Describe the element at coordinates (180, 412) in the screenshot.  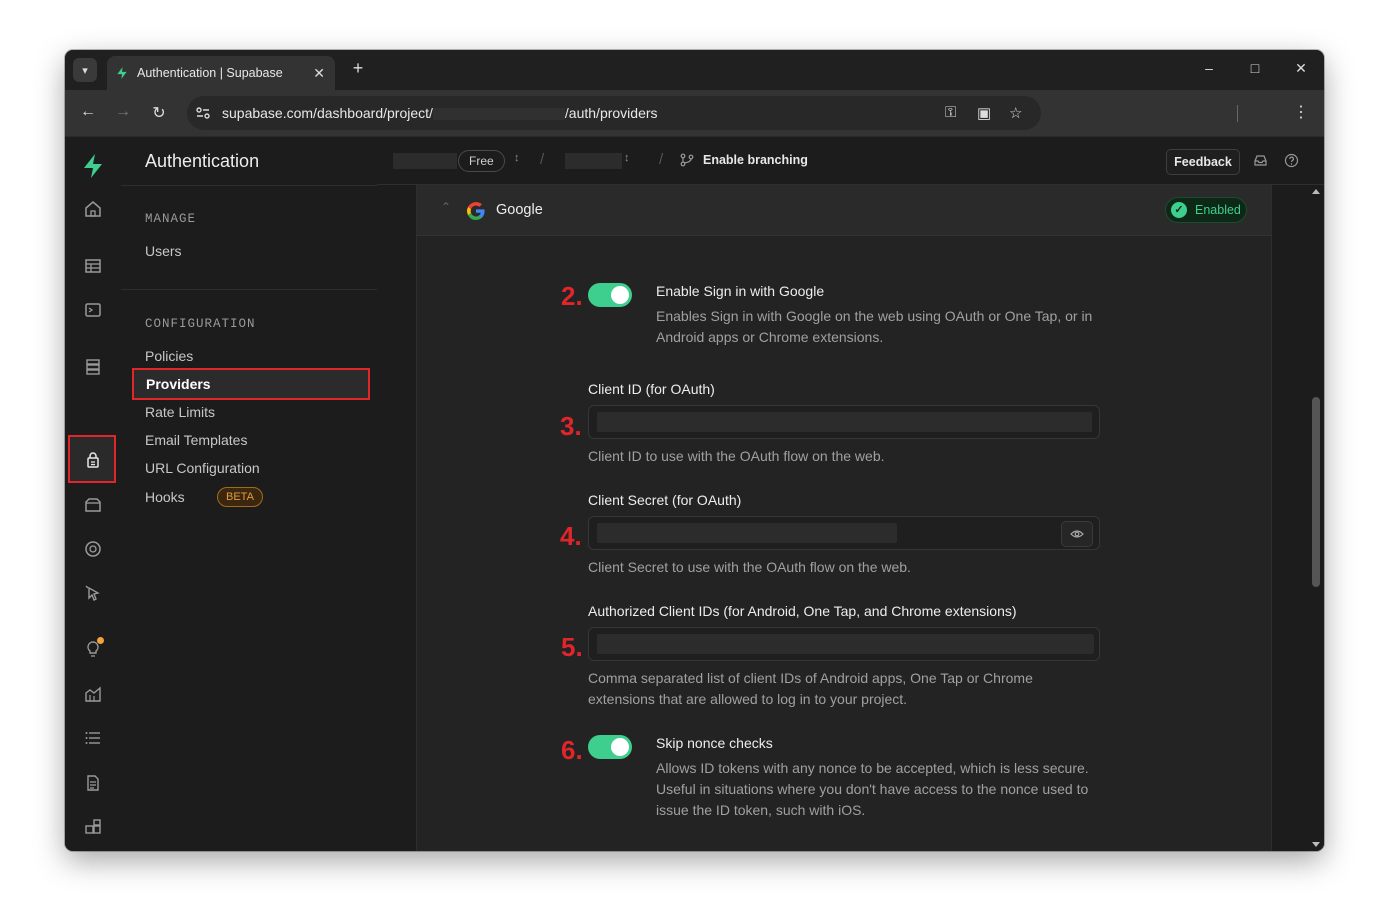
I see `sidebar-item-rate-limits: Rate Limits` at that location.